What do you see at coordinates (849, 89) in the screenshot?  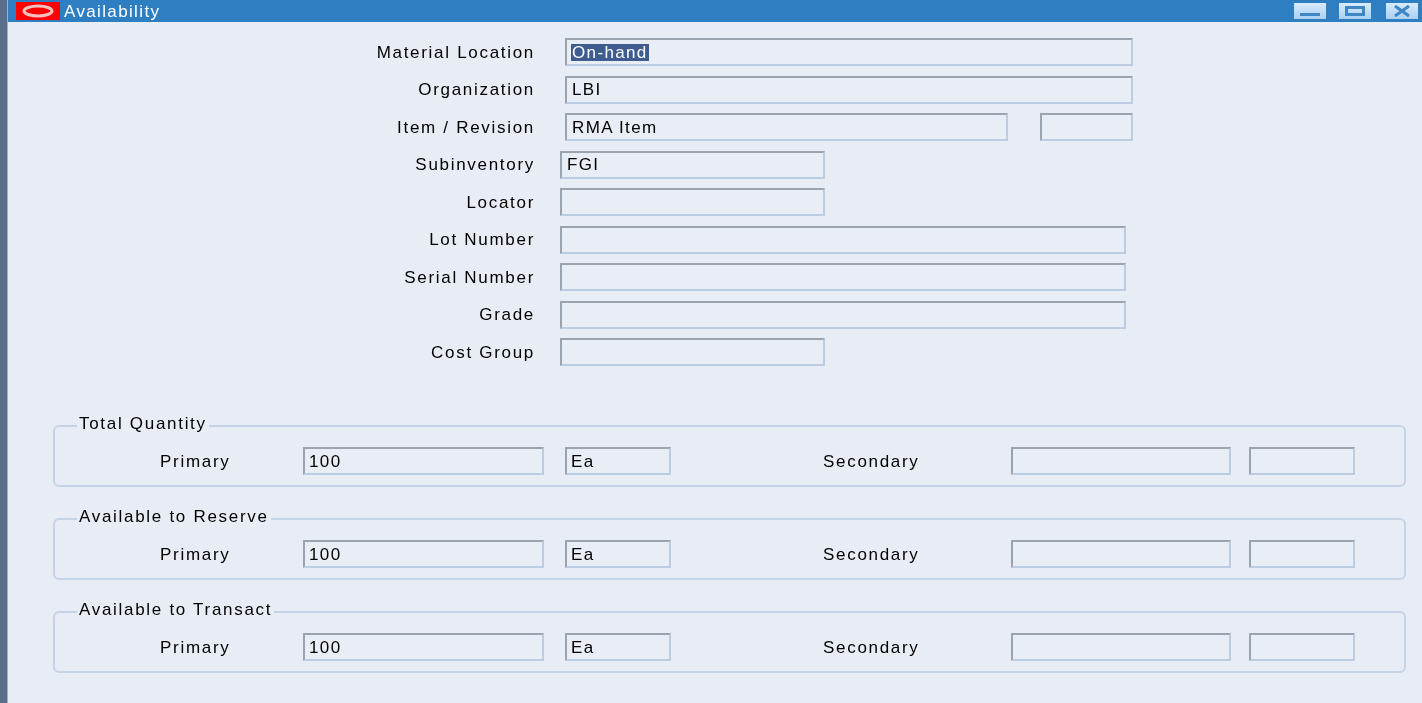 I see `input-field: LBI` at bounding box center [849, 89].